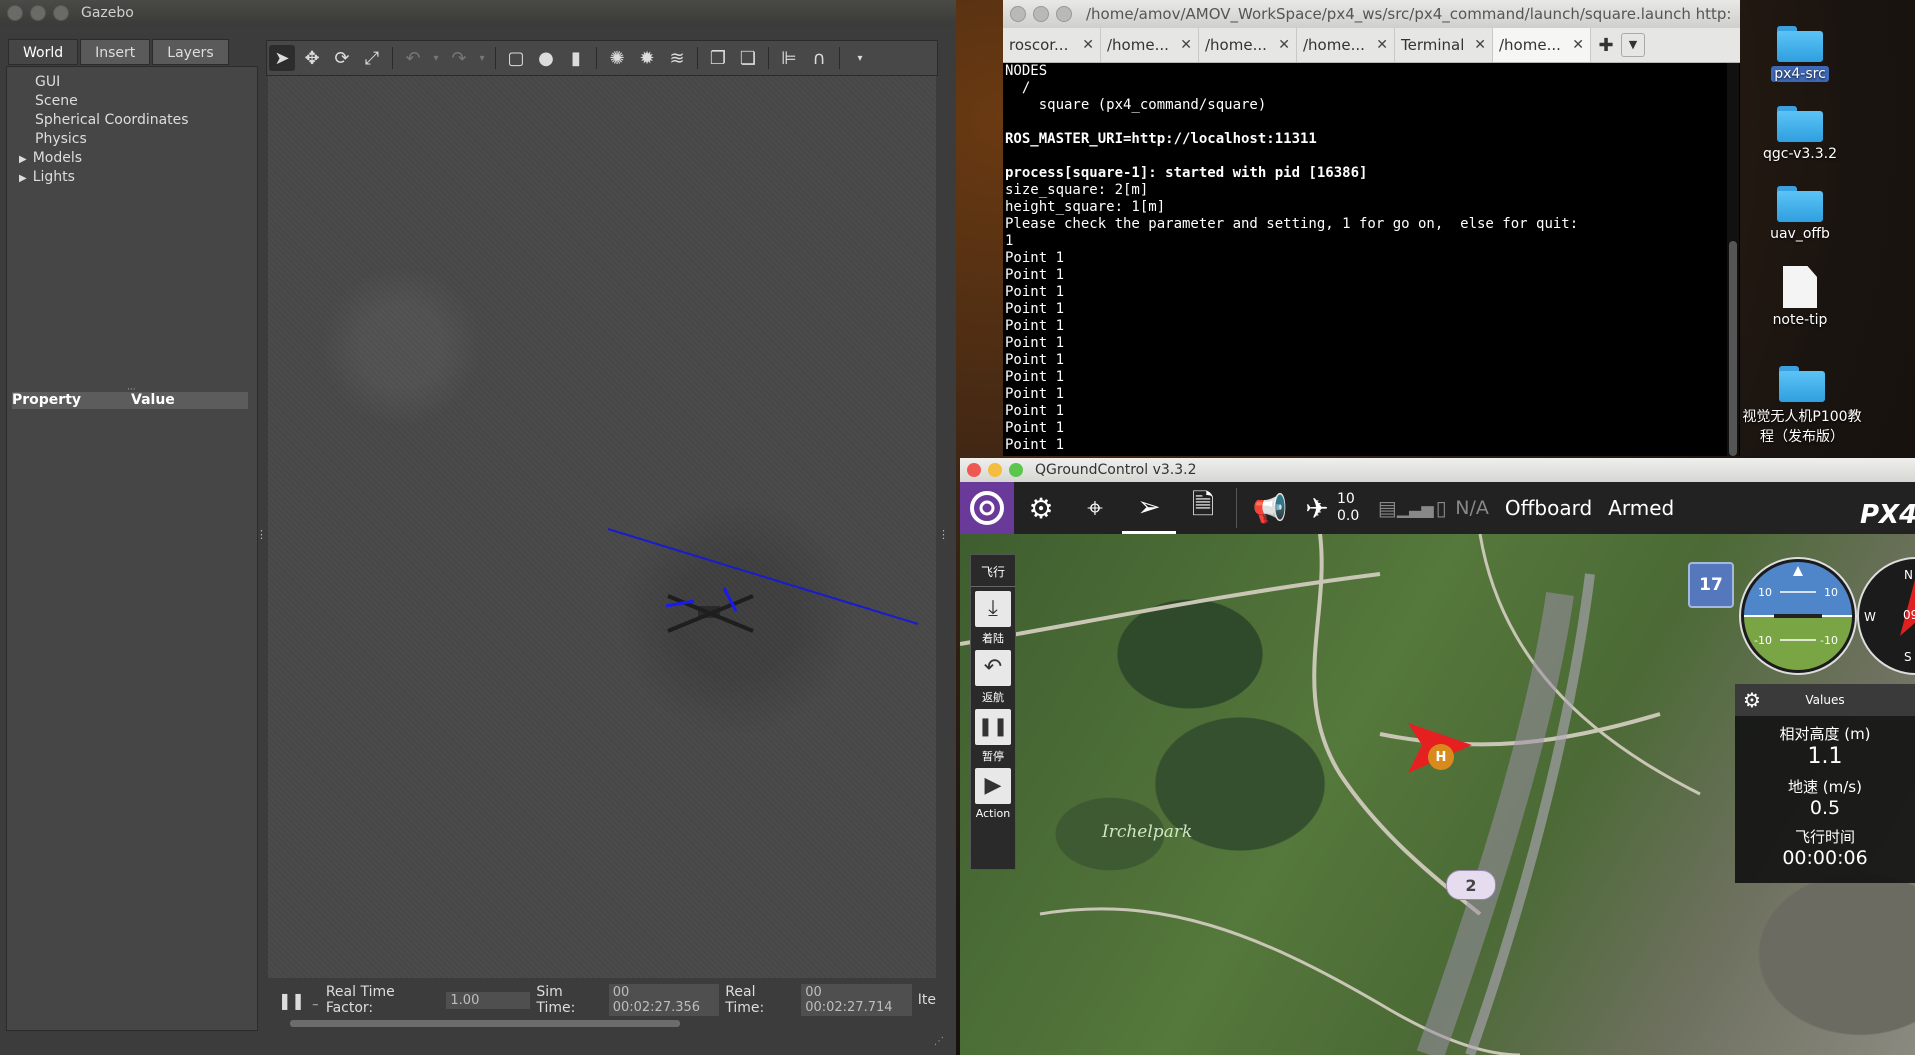 Image resolution: width=1915 pixels, height=1055 pixels. Describe the element at coordinates (1802, 406) in the screenshot. I see `desktop-icon-p100: 视觉无人机P100教程（发布版）` at that location.